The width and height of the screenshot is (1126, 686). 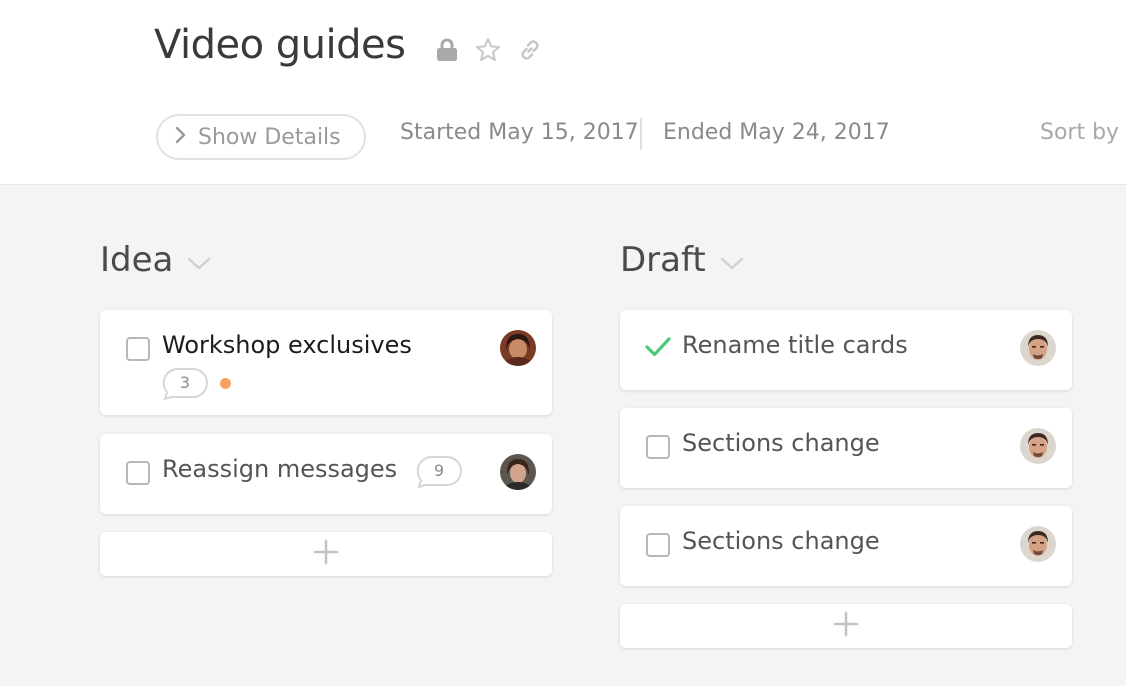 What do you see at coordinates (225, 383) in the screenshot?
I see `unread-dot` at bounding box center [225, 383].